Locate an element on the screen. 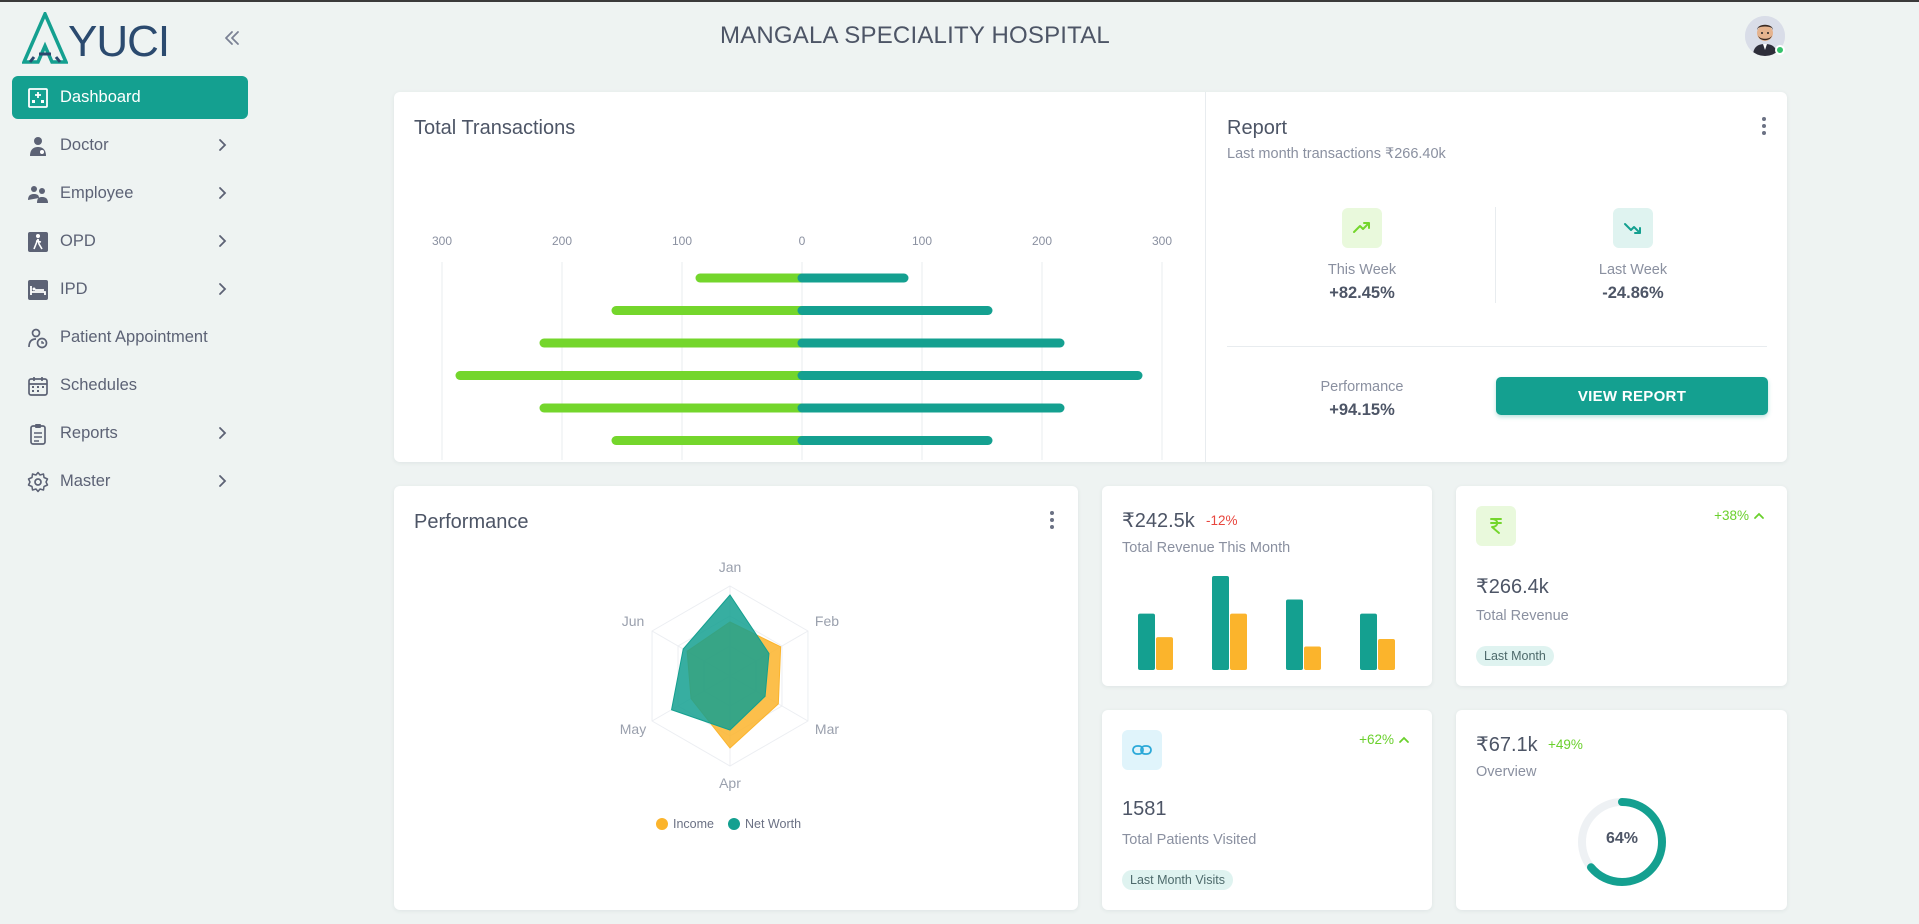  sidebar-item-label: Doctor is located at coordinates (84, 145).